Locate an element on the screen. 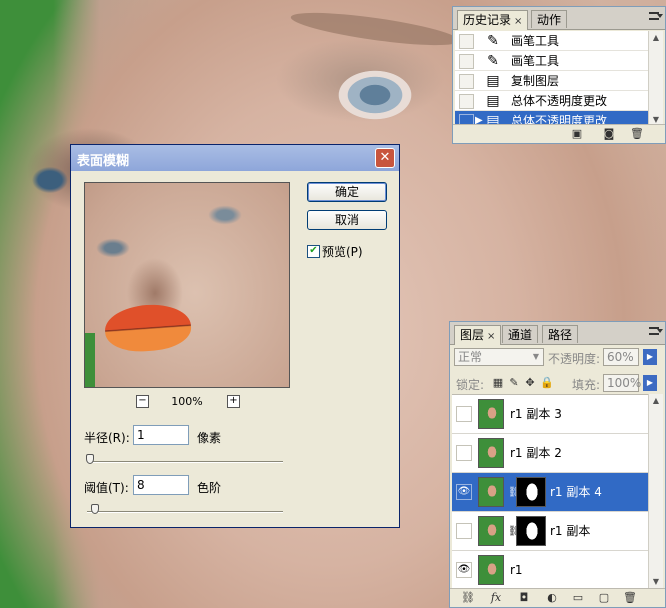 This screenshot has height=608, width=666. layer-name: r1 副本 2 is located at coordinates (536, 453).